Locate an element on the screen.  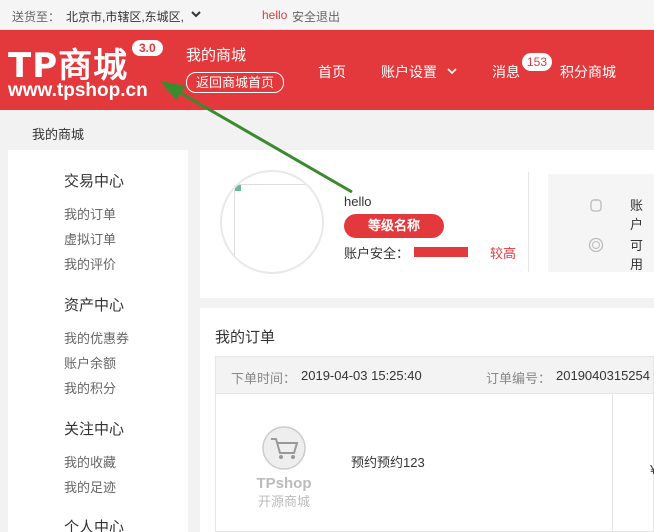
orders-title: 我的订单 is located at coordinates (245, 337).